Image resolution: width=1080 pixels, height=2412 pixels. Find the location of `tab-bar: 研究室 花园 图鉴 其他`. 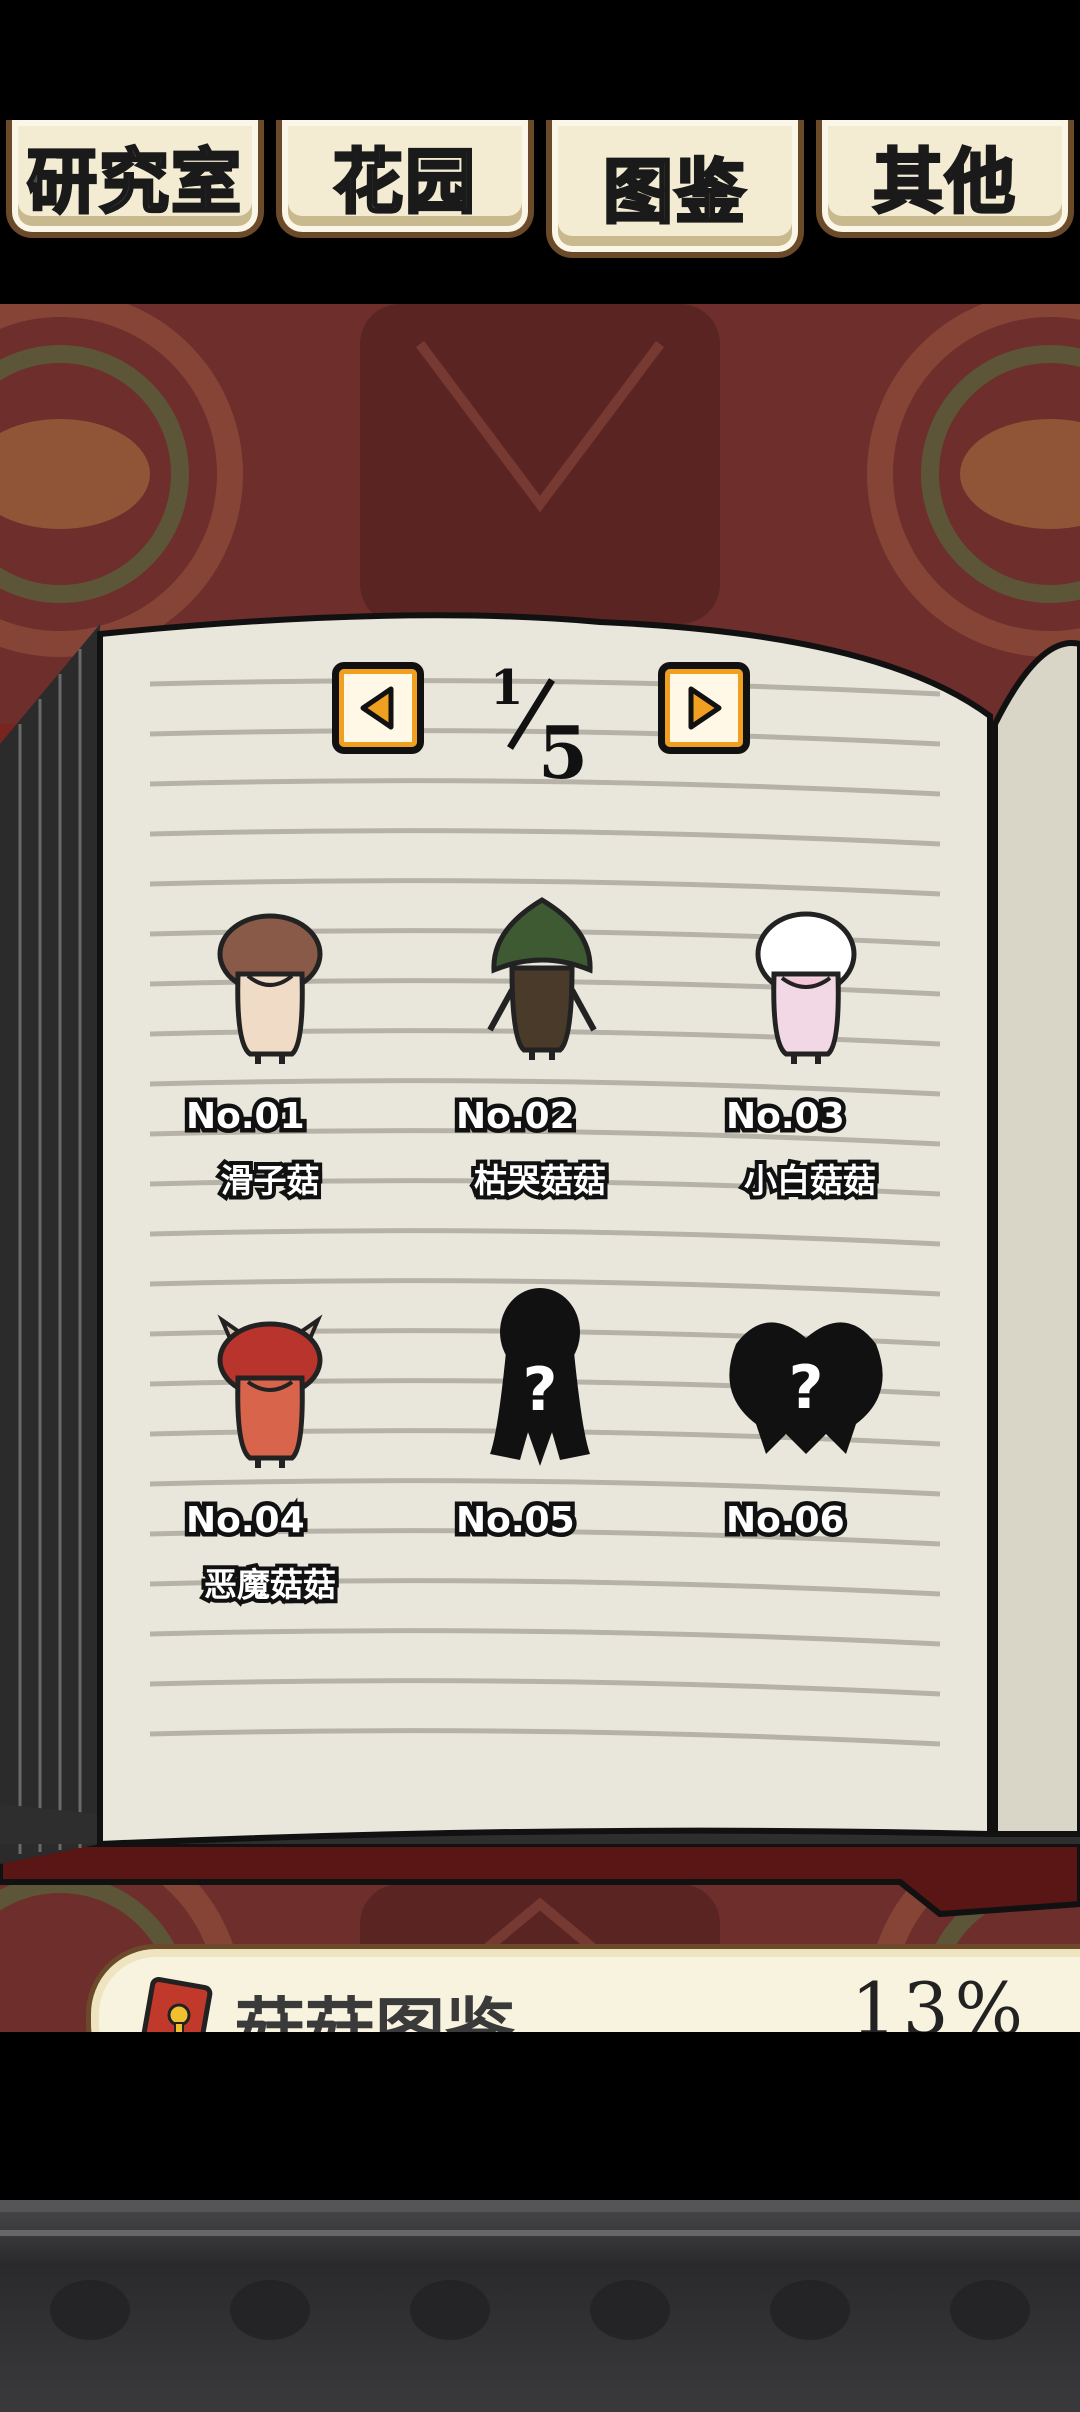

tab-bar: 研究室 花园 图鉴 其他 is located at coordinates (540, 150).